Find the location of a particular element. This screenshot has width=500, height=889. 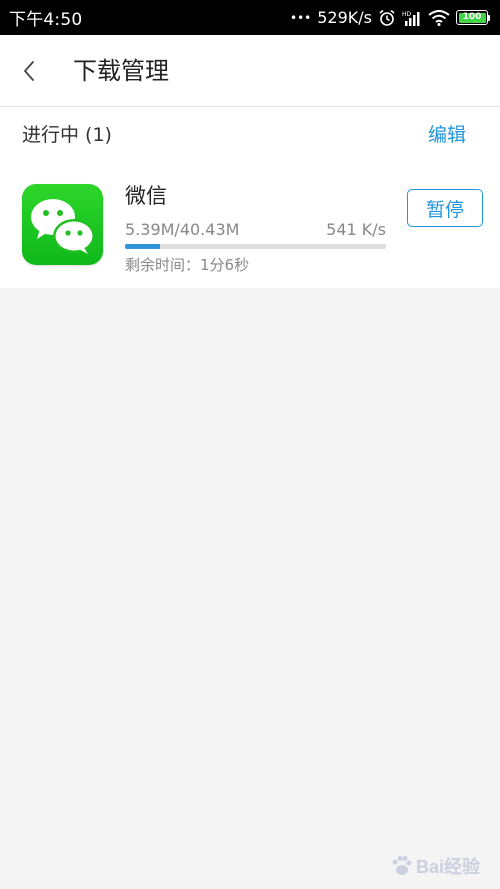

battery-icon: 100 is located at coordinates (473, 17).